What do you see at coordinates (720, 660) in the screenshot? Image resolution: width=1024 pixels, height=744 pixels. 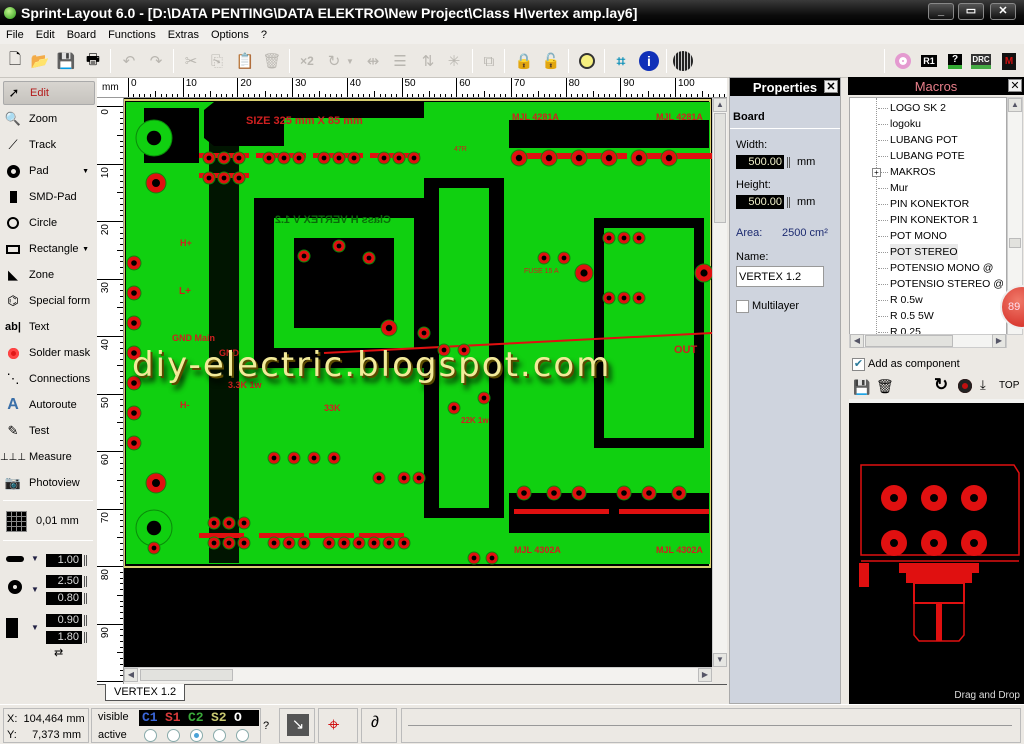 I see `scroll-down-button: ▼` at bounding box center [720, 660].